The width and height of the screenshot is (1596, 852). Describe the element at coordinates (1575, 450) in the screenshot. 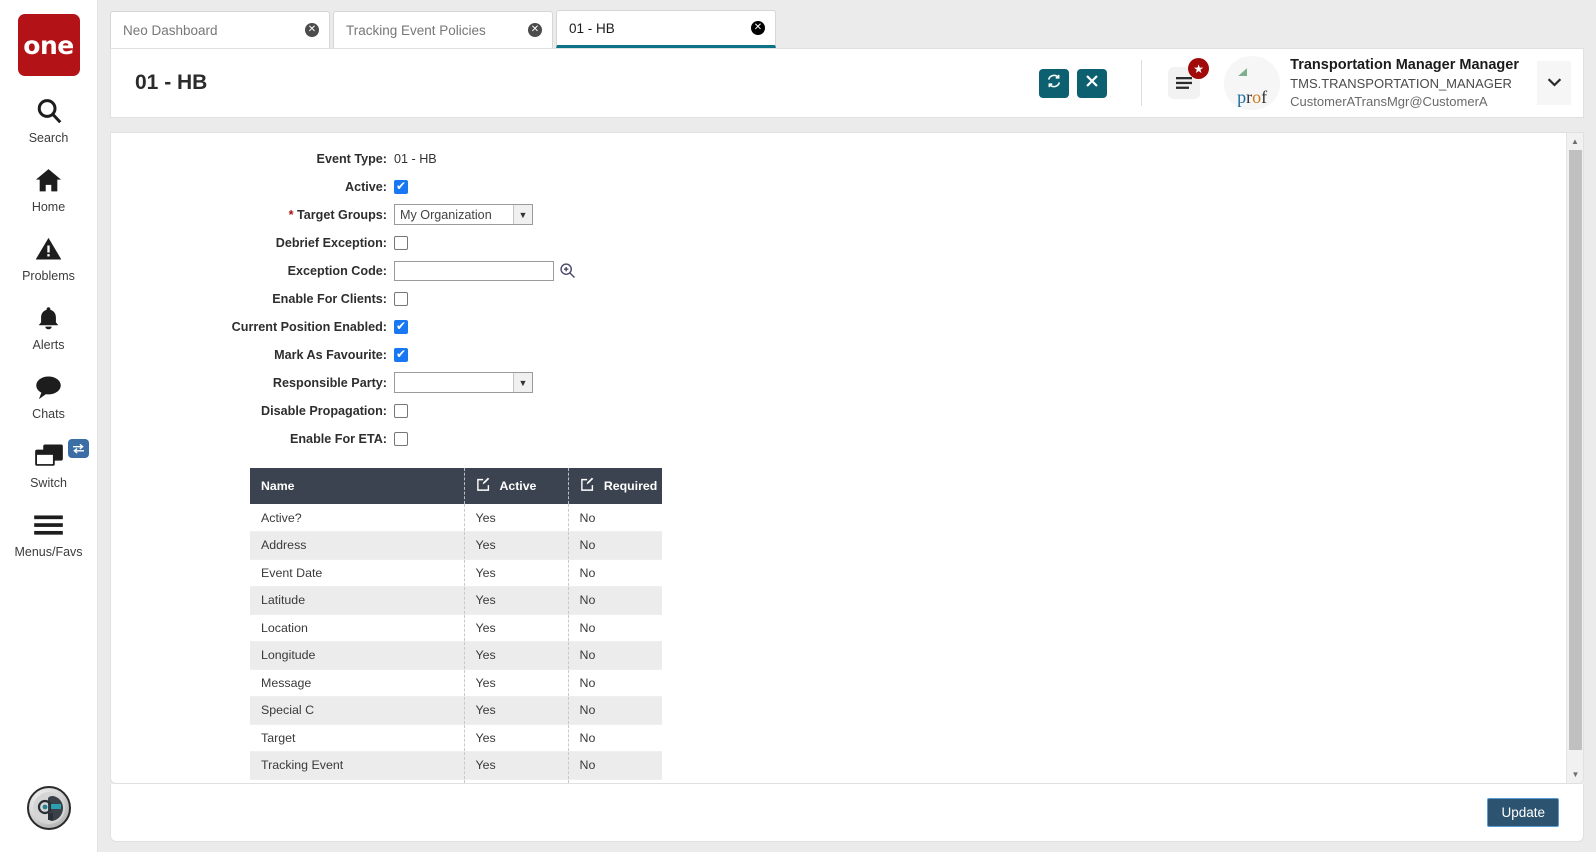

I see `scrollbar-thumb` at that location.